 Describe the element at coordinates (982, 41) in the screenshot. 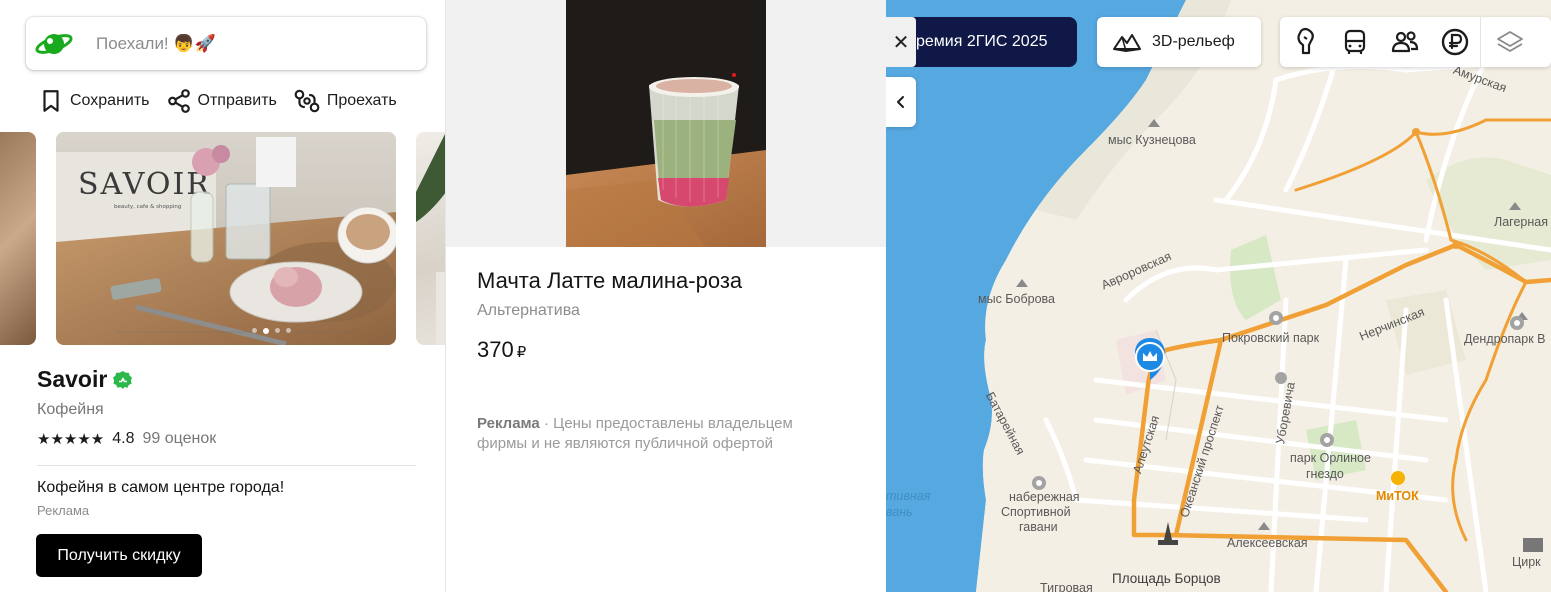

I see `award-banner-text: ремия 2ГИС 2025` at that location.